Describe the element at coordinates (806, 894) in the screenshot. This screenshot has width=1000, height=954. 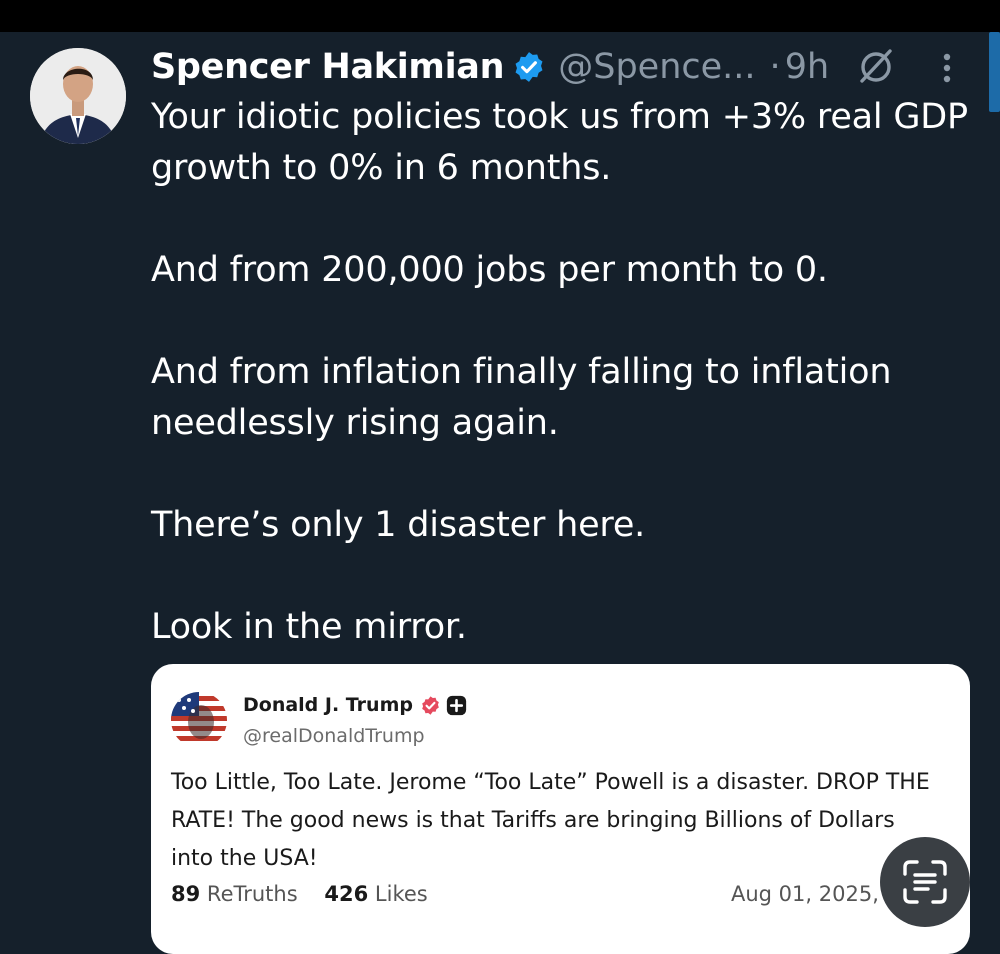
I see `quoted-post-date: Aug 01, 2025, 8` at that location.